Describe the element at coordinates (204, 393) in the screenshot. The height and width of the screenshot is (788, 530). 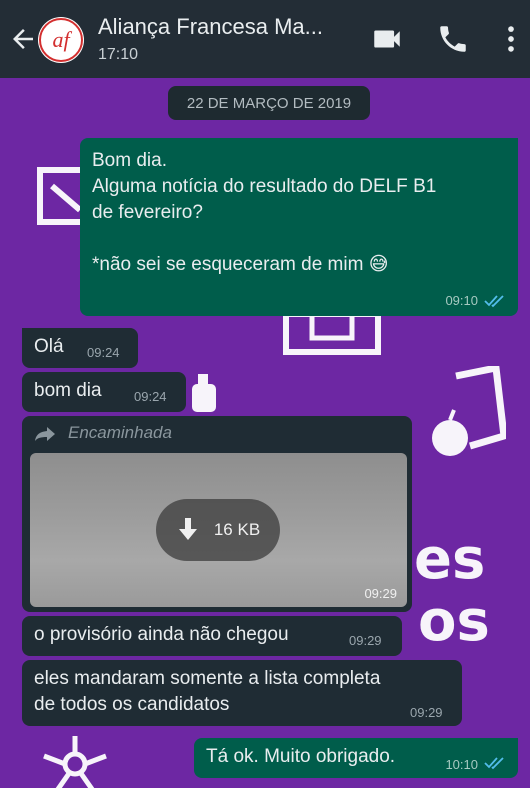
I see `wallpaper-bottle-icon` at that location.